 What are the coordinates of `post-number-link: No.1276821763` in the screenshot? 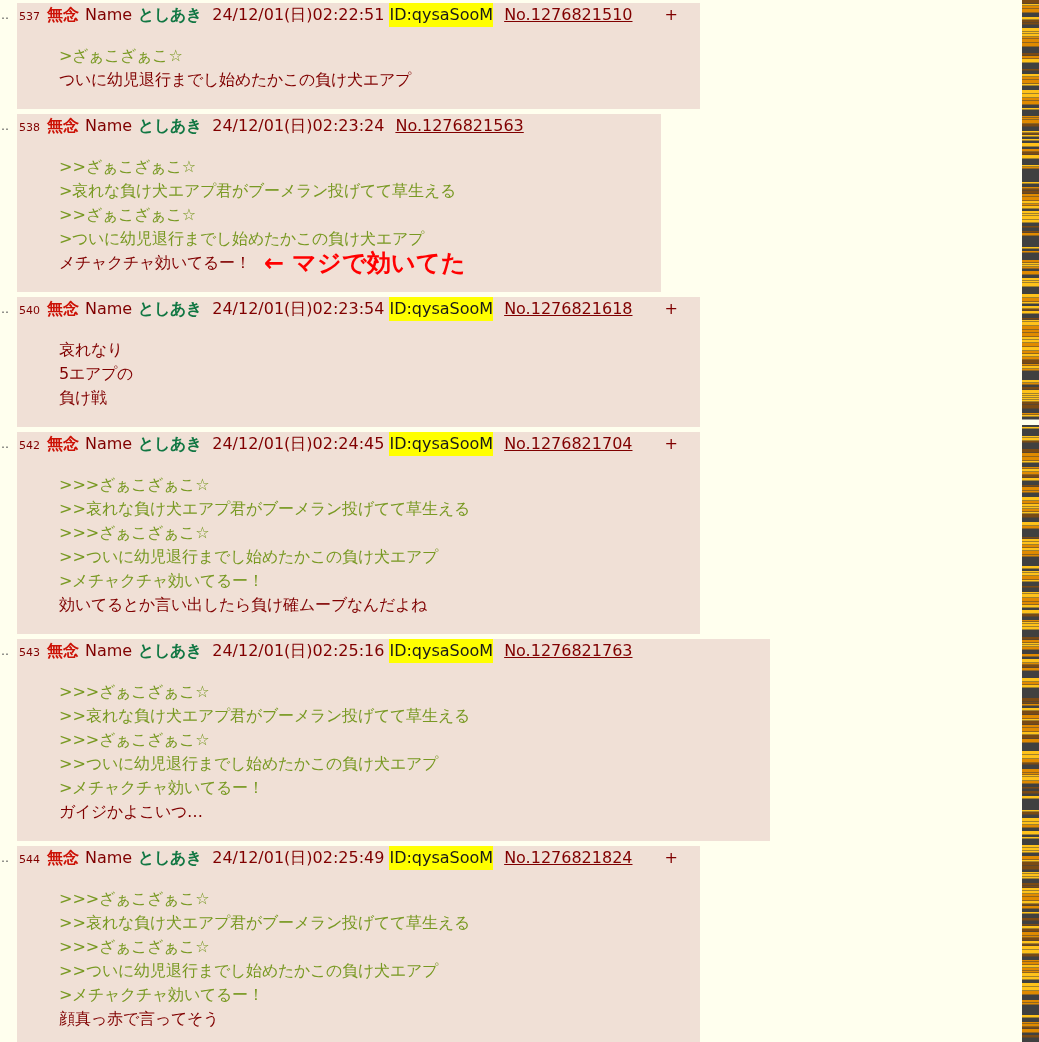 It's located at (568, 651).